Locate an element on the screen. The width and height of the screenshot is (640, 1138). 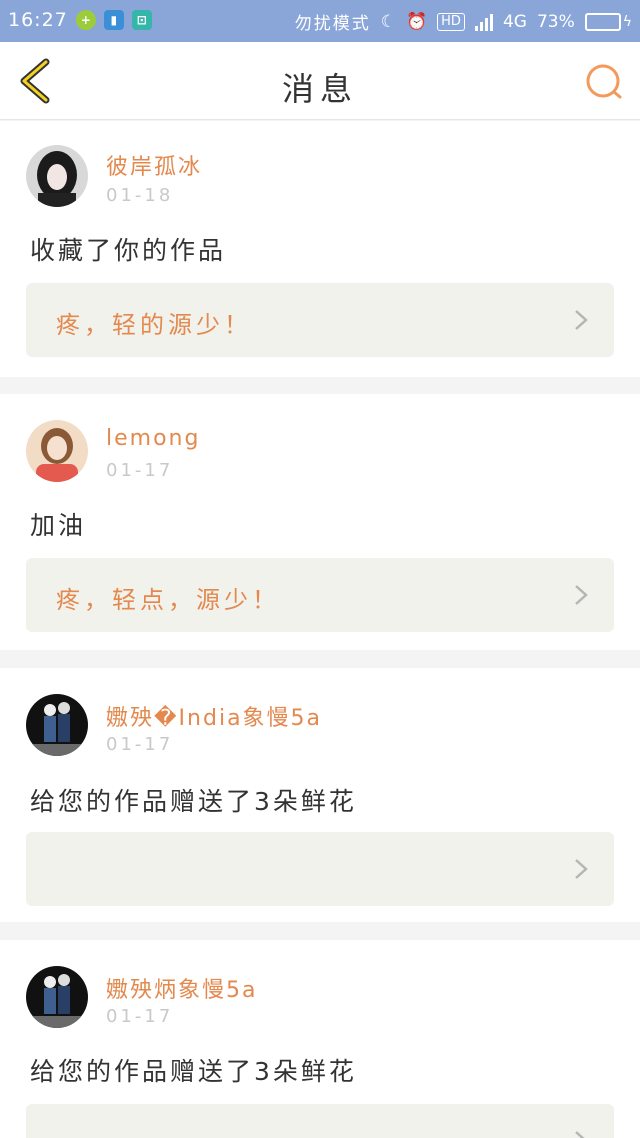
username: 嫐殃�India象慢5a is located at coordinates (214, 716).